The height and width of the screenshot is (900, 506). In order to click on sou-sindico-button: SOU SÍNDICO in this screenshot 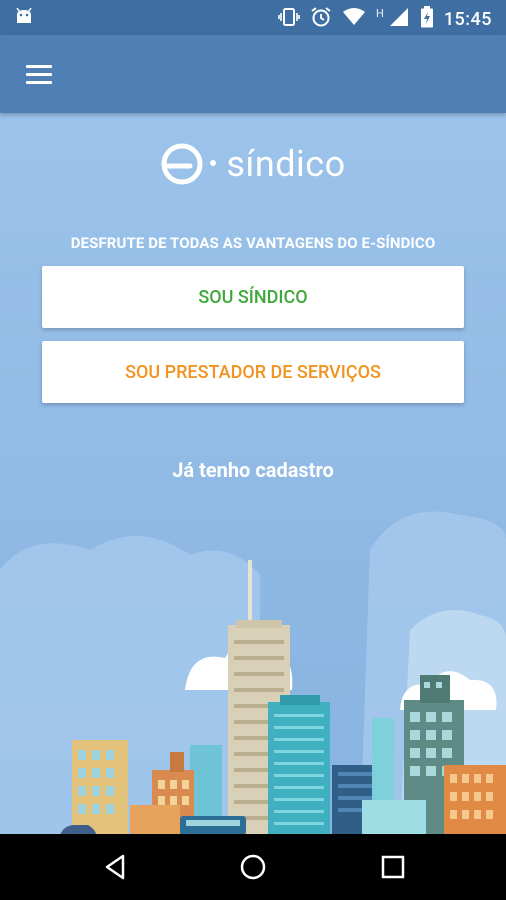, I will do `click(253, 297)`.